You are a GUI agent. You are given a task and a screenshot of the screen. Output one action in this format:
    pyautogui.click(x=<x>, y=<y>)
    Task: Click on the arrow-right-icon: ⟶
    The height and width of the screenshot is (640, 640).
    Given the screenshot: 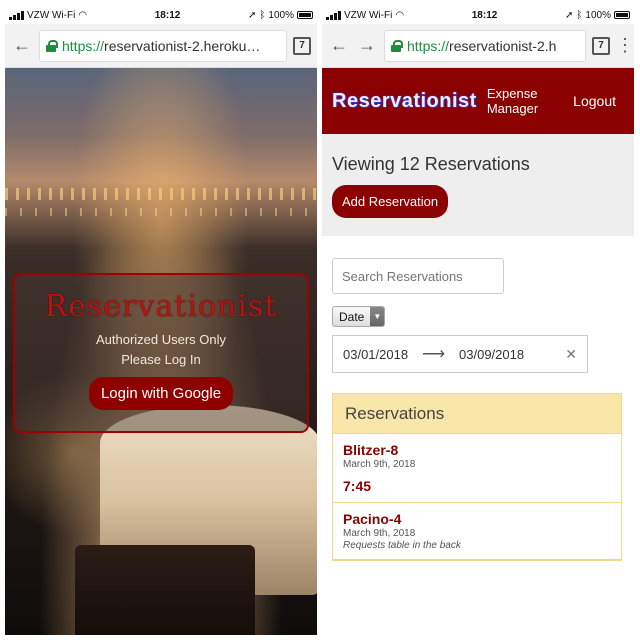 What is the action you would take?
    pyautogui.click(x=434, y=354)
    